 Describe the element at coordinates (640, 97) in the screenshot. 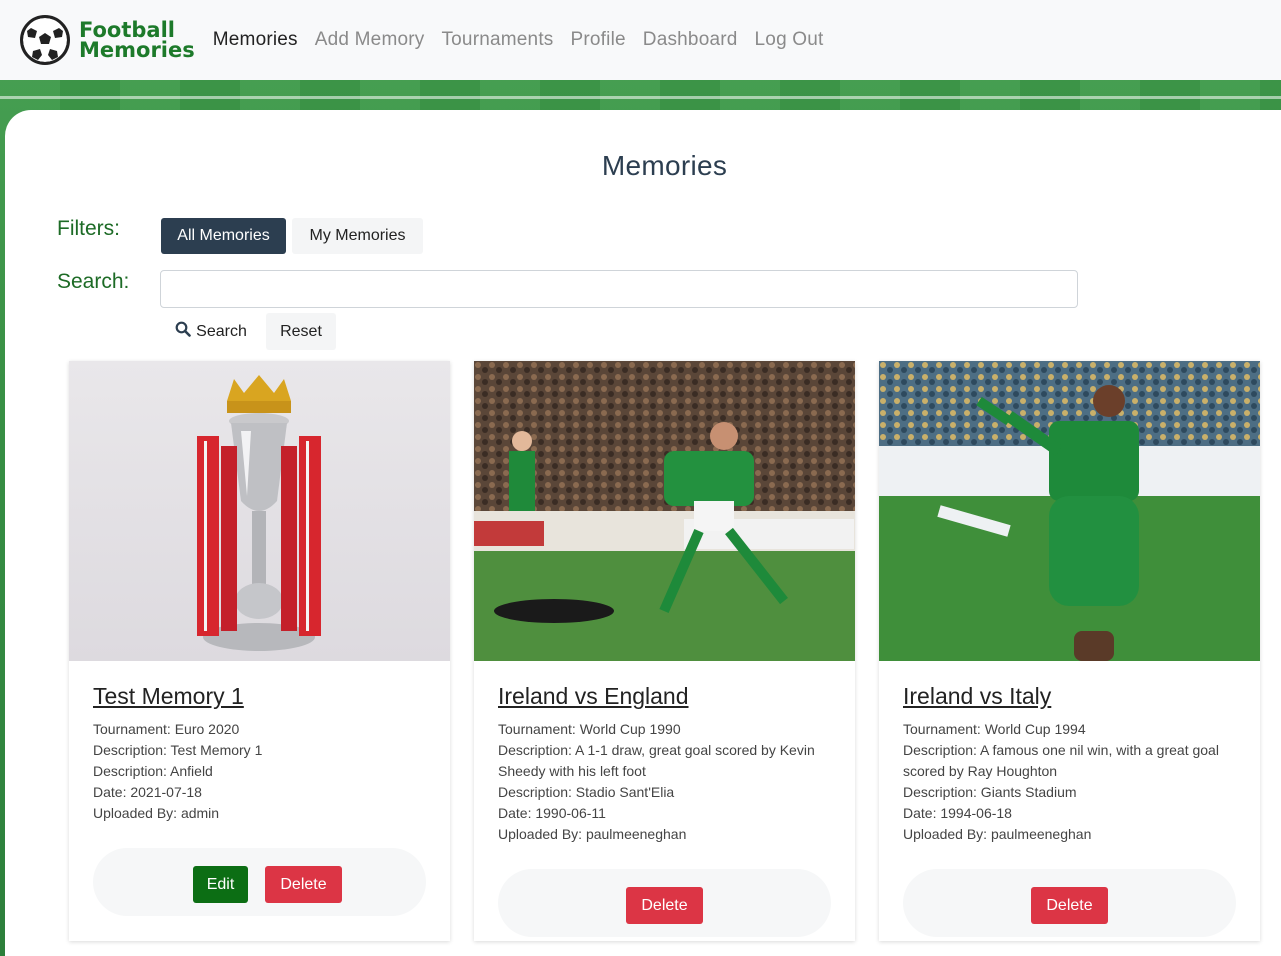

I see `pitch-line` at that location.